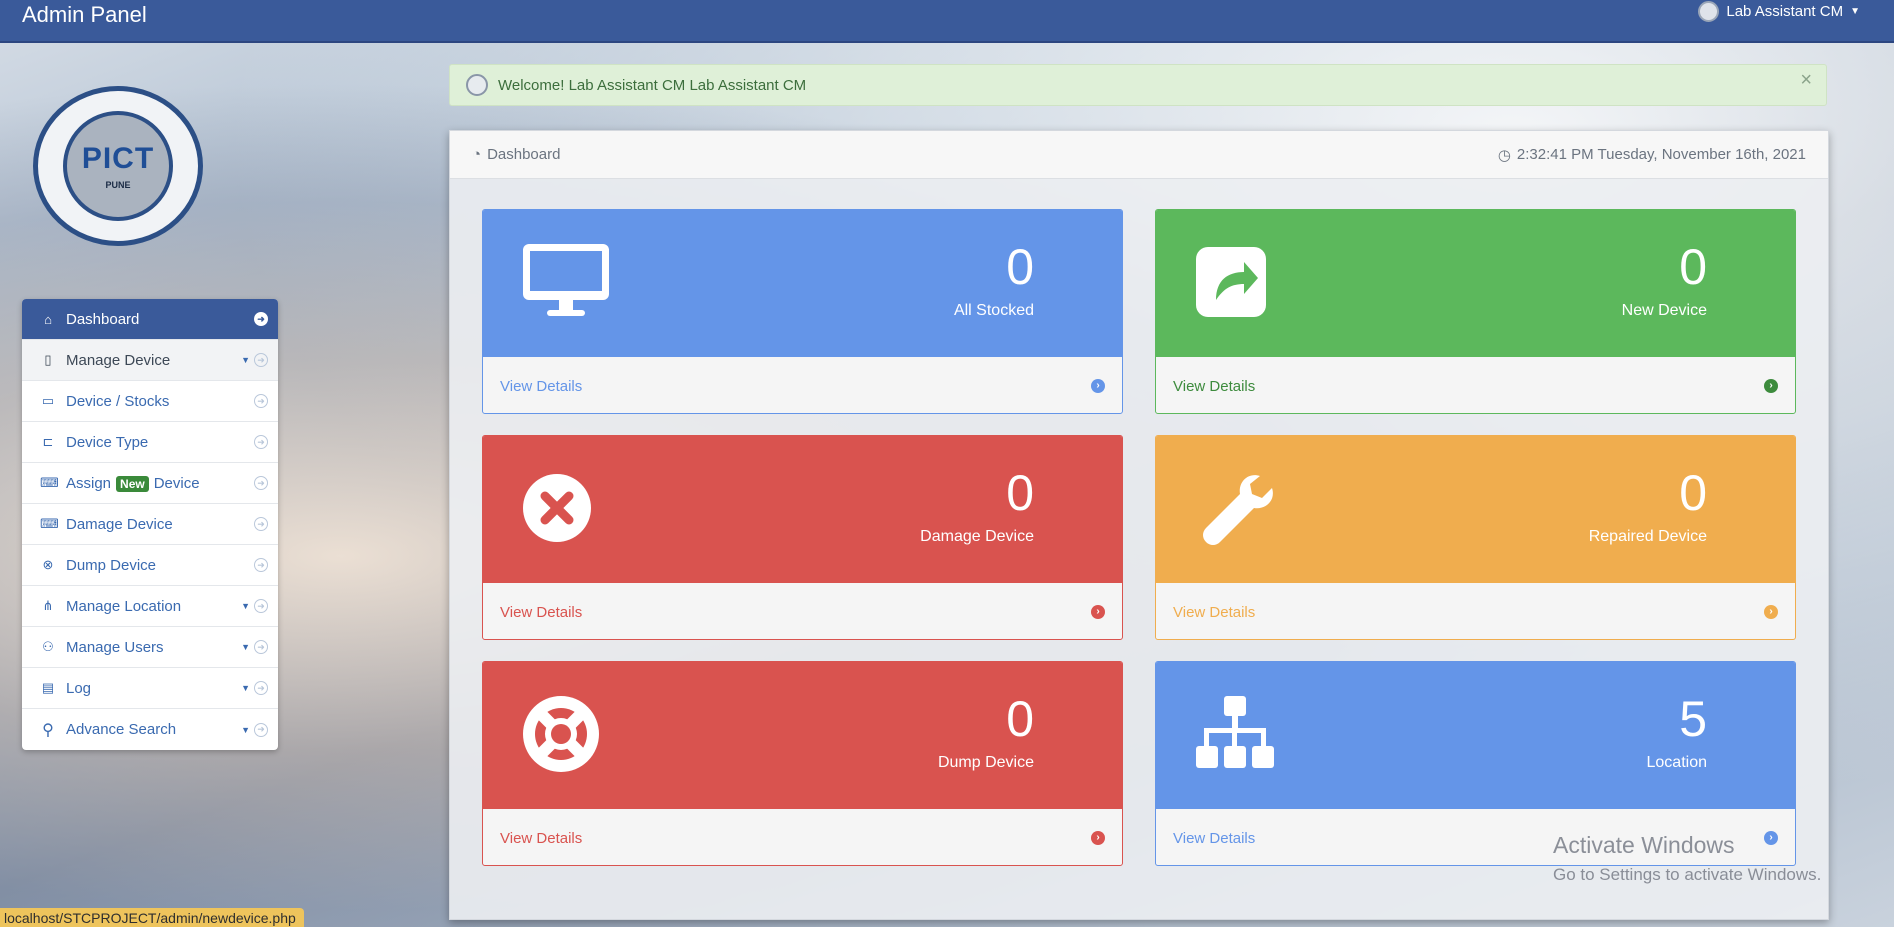 The image size is (1894, 927). Describe the element at coordinates (1693, 719) in the screenshot. I see `card-count: 5` at that location.